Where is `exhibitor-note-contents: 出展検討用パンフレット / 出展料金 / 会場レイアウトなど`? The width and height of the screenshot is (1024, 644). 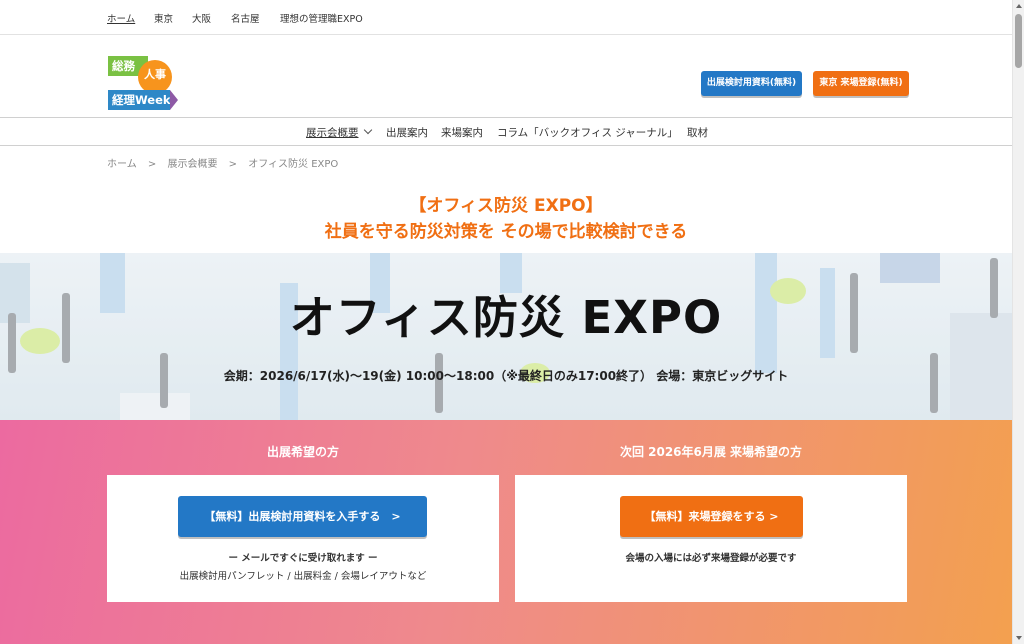 exhibitor-note-contents: 出展検討用パンフレット / 出展料金 / 会場レイアウトなど is located at coordinates (303, 576).